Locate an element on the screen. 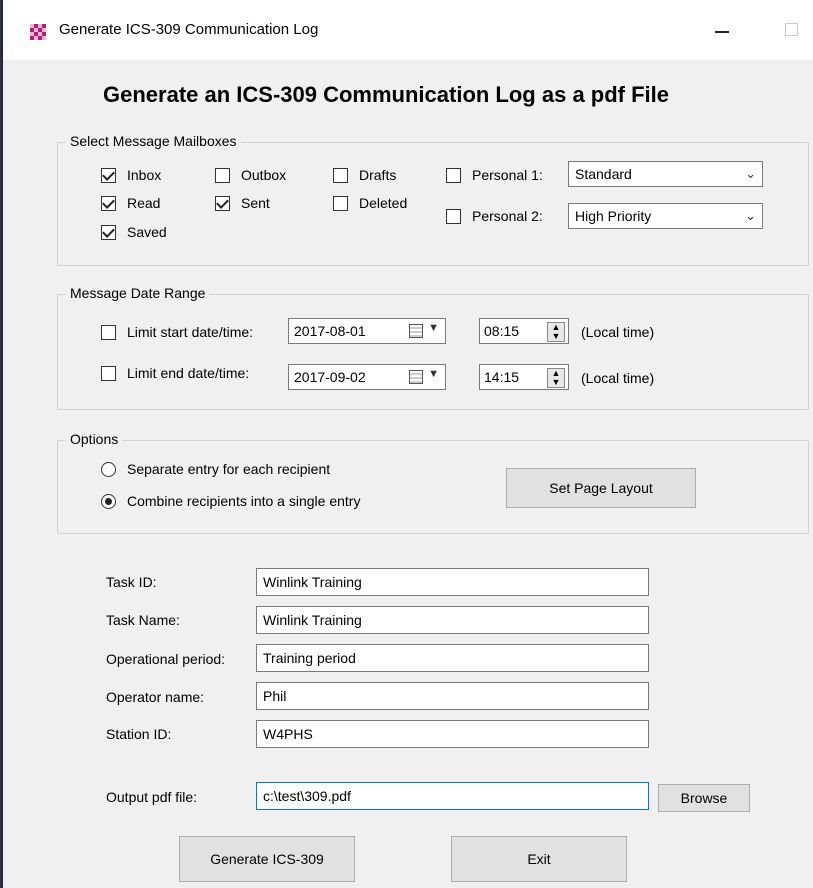 This screenshot has width=813, height=888. personal2-dropdown: High Priority ⌄ is located at coordinates (665, 216).